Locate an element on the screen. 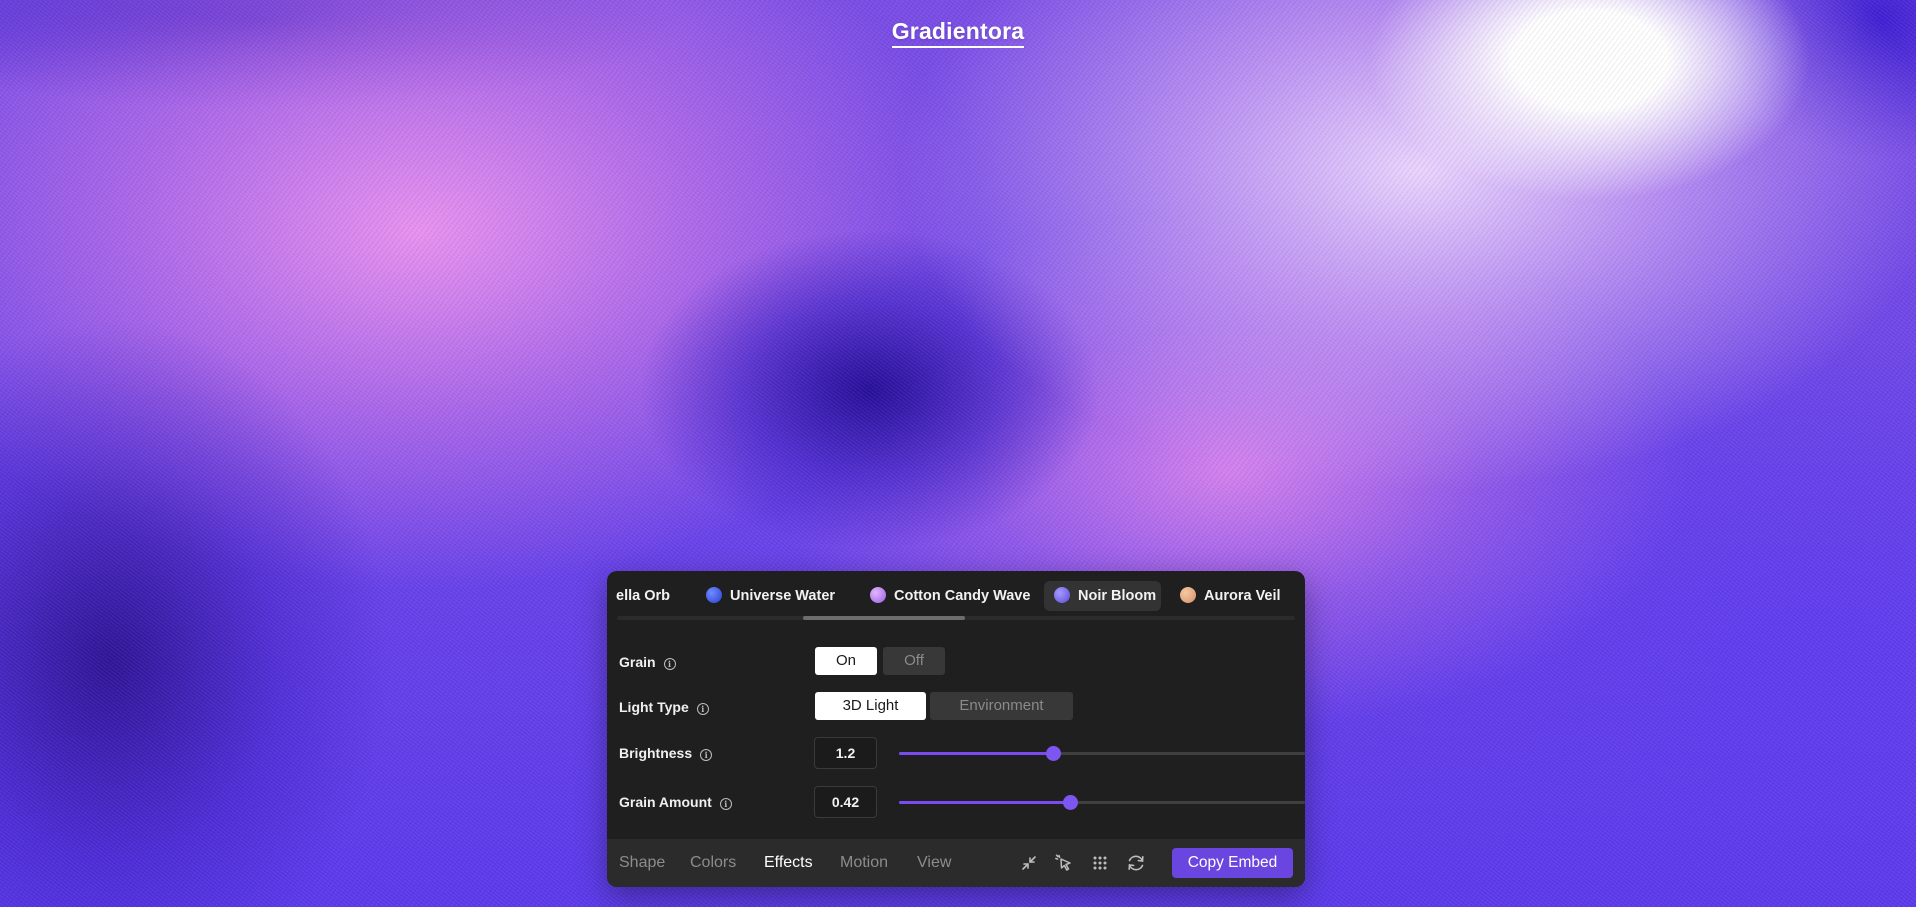  light-type-row: Light Type i 3D Light Environment is located at coordinates (957, 707).